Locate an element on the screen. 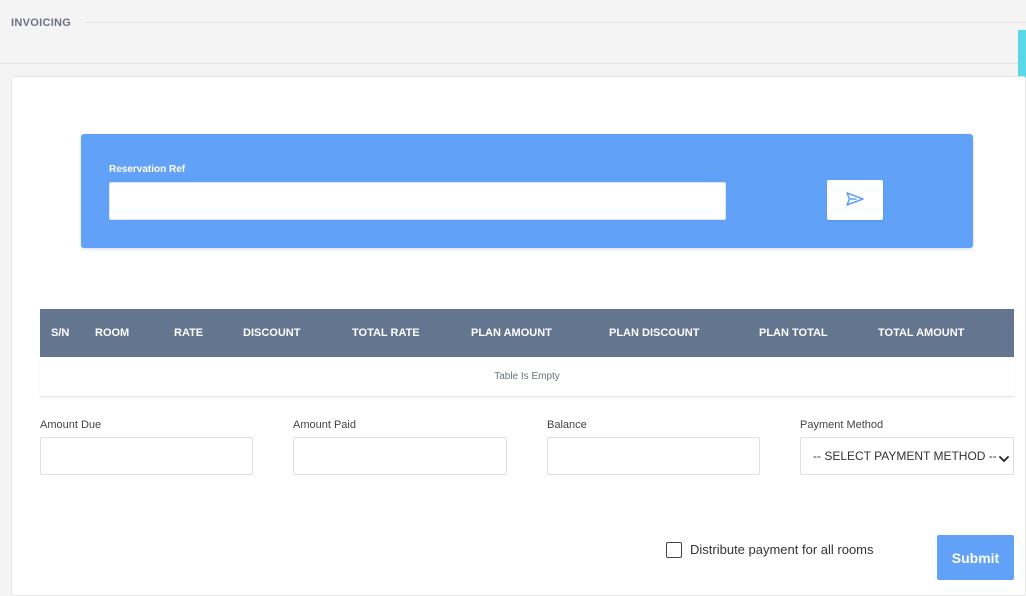  reservation-ref-input is located at coordinates (417, 201).